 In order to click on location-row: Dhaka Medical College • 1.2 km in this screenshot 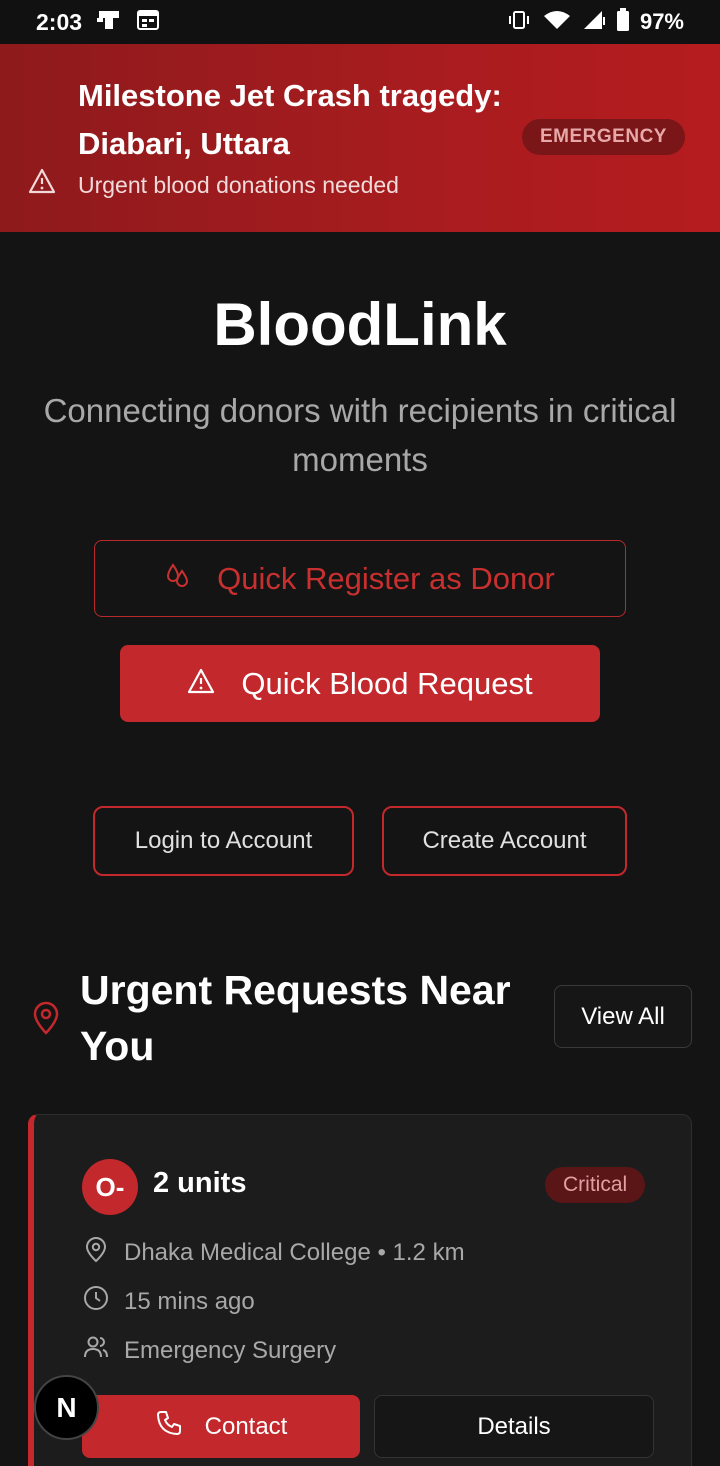, I will do `click(273, 1252)`.